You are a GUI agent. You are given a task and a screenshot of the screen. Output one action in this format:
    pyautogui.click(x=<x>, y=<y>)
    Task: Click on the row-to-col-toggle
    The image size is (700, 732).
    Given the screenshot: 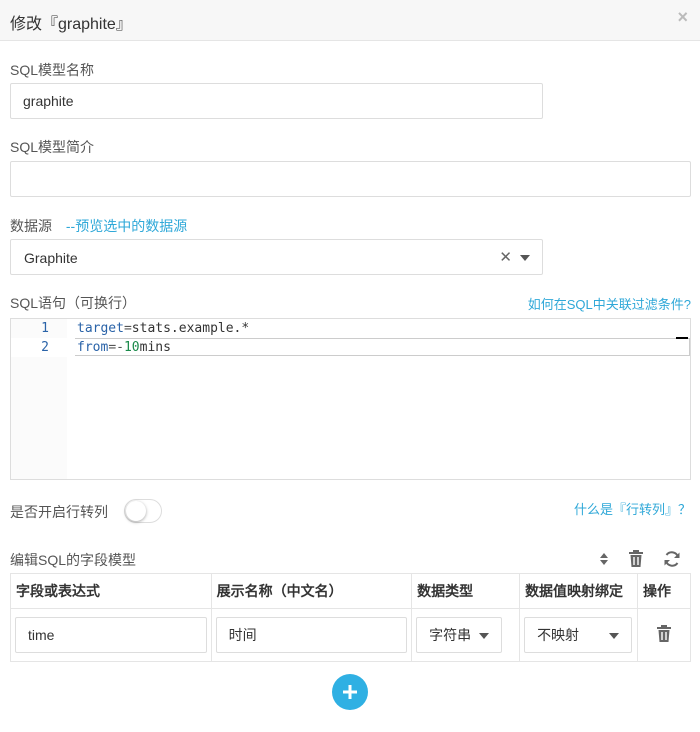 What is the action you would take?
    pyautogui.click(x=143, y=511)
    